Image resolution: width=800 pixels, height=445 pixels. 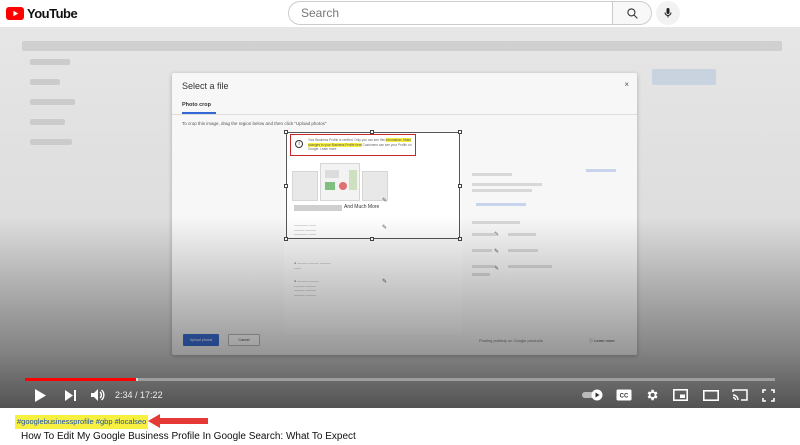 What do you see at coordinates (684, 77) in the screenshot?
I see `video-frame-button` at bounding box center [684, 77].